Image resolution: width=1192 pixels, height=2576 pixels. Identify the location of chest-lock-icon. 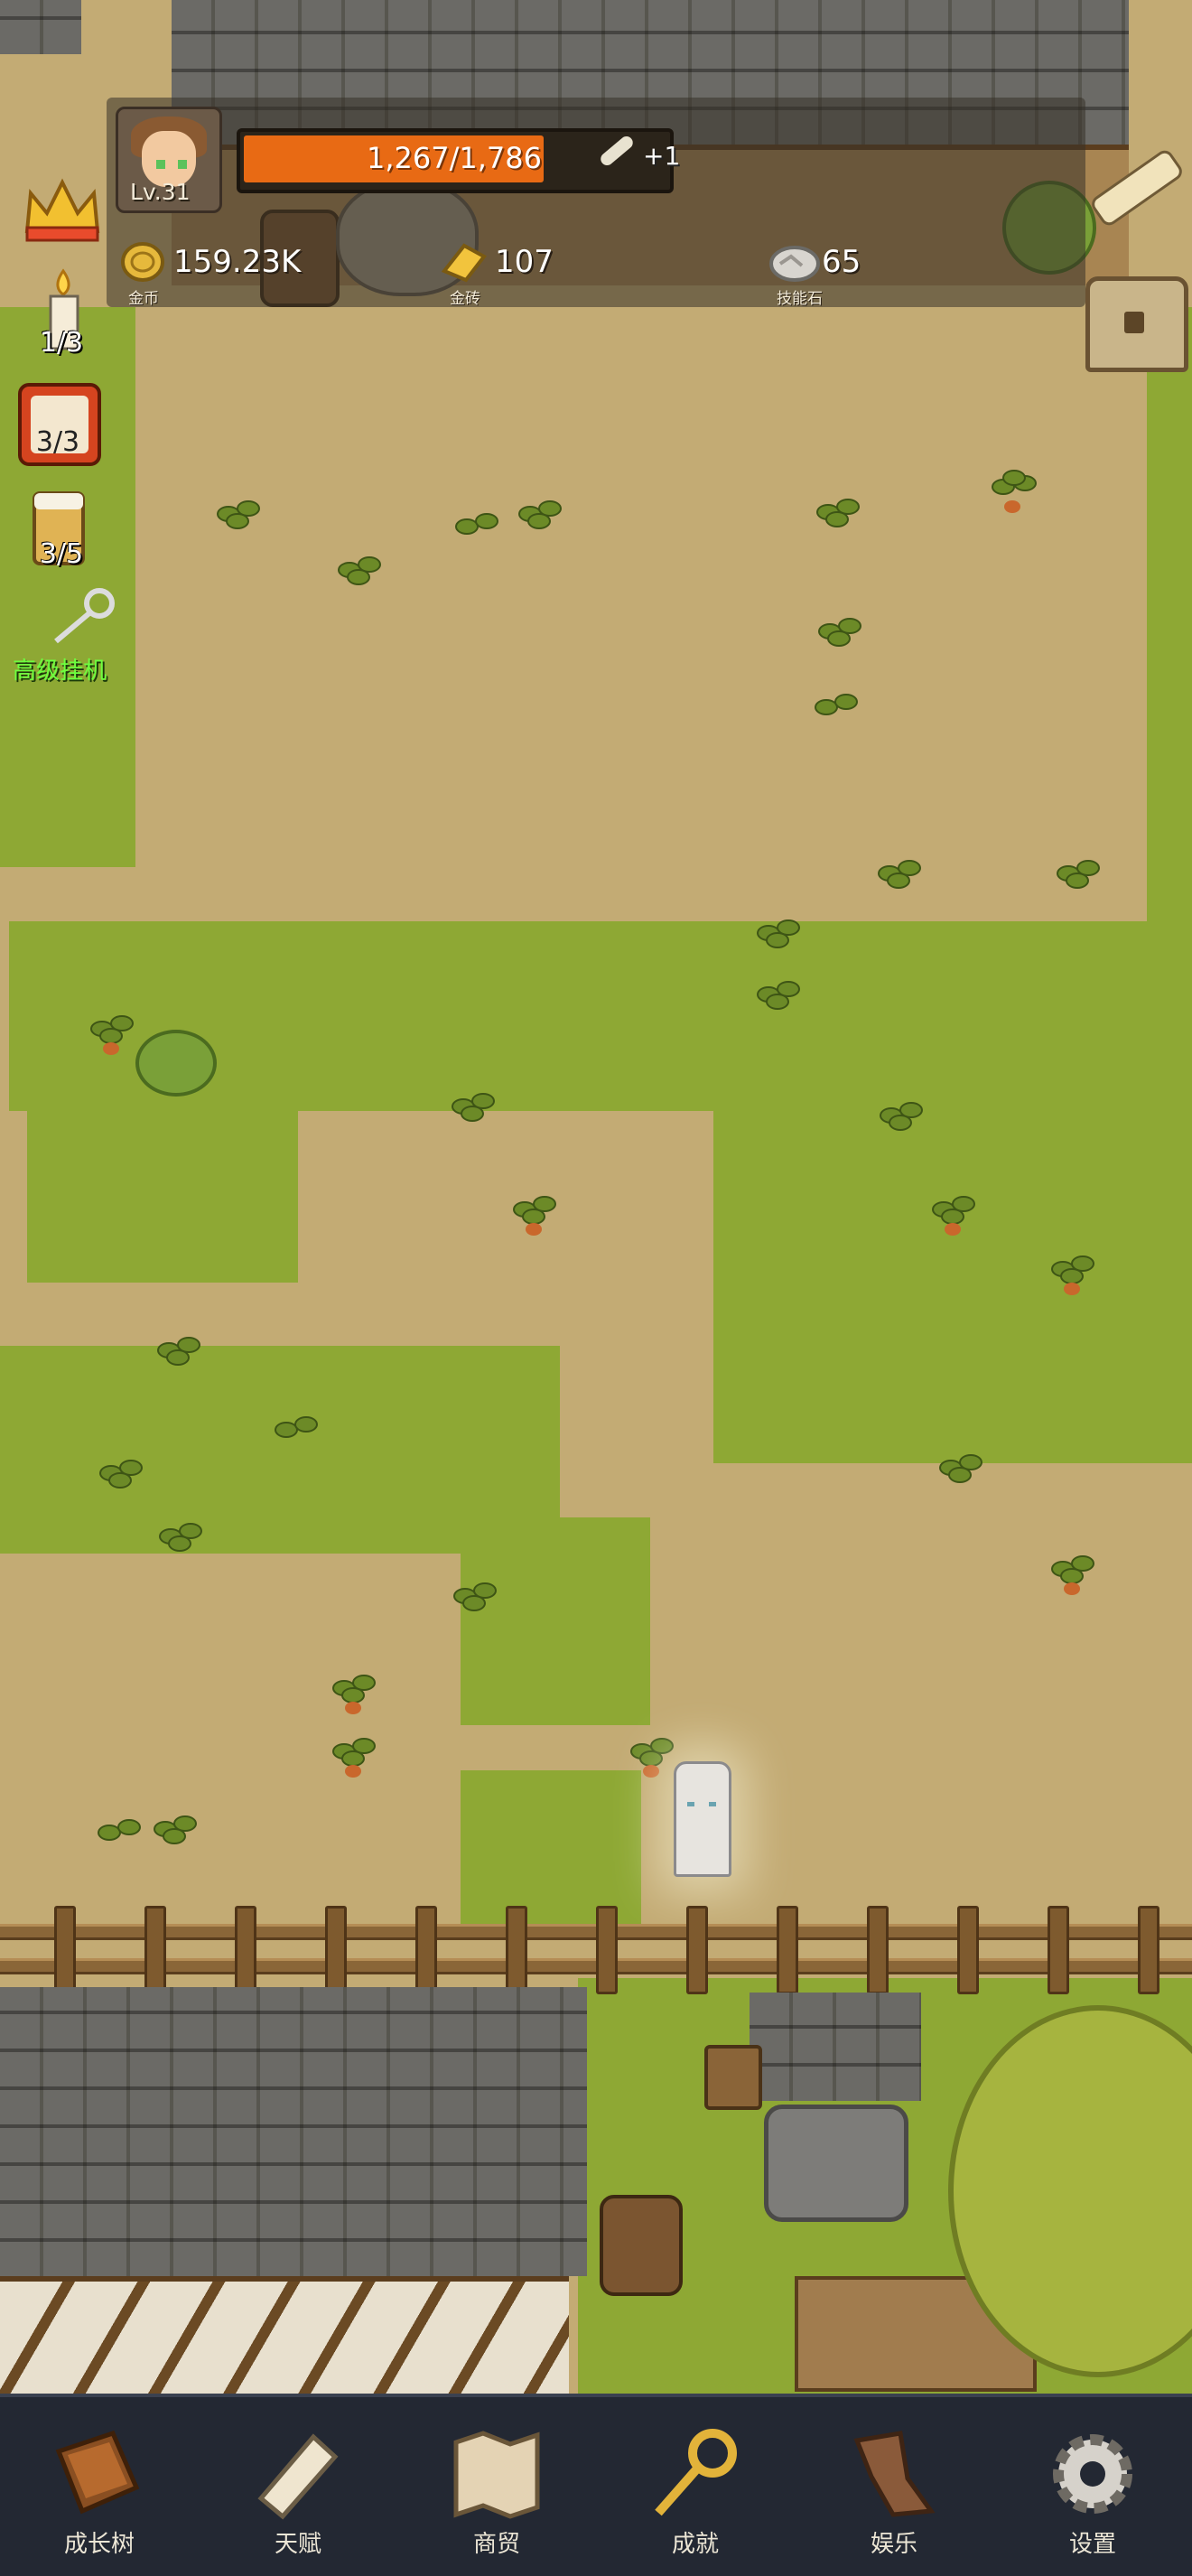
(1134, 322).